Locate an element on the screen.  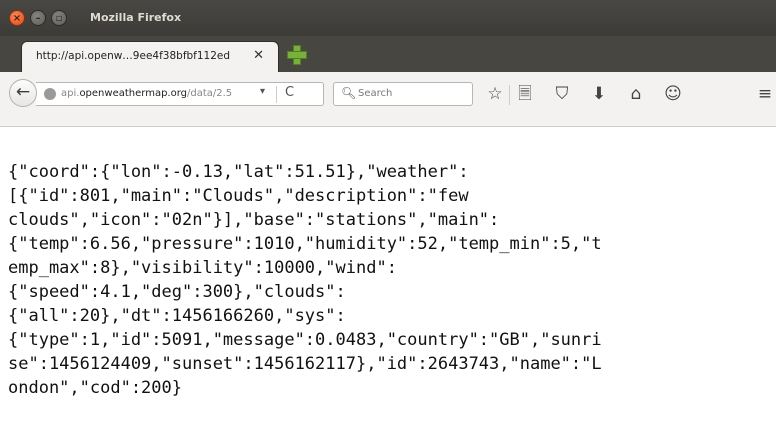
url-path: /data/2.5 is located at coordinates (210, 93).